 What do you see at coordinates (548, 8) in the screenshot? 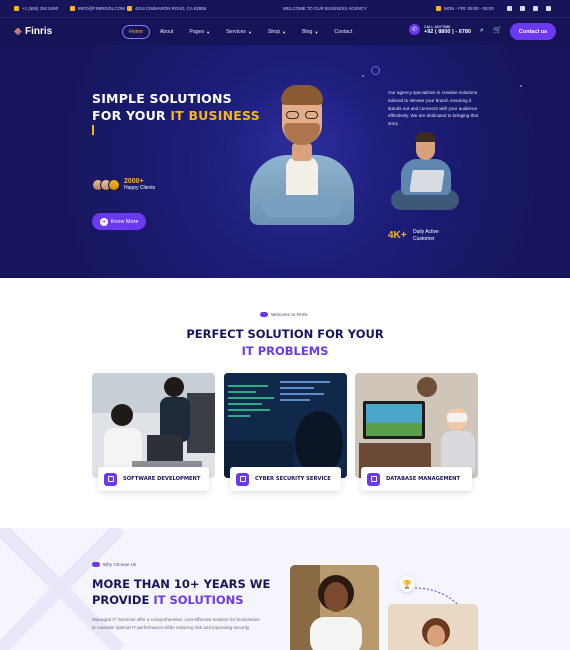
I see `instagram-icon` at bounding box center [548, 8].